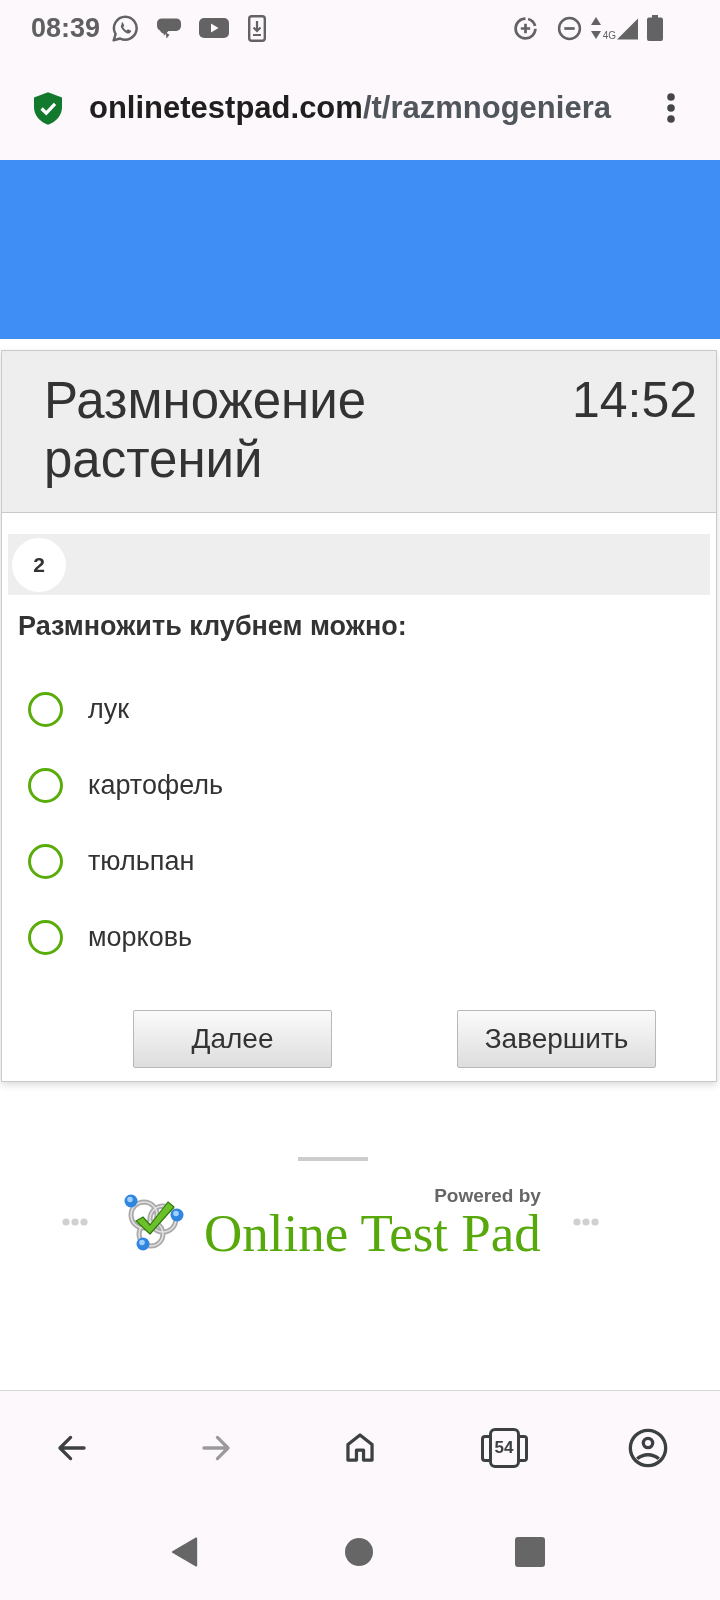  I want to click on secure-shield-icon, so click(48, 108).